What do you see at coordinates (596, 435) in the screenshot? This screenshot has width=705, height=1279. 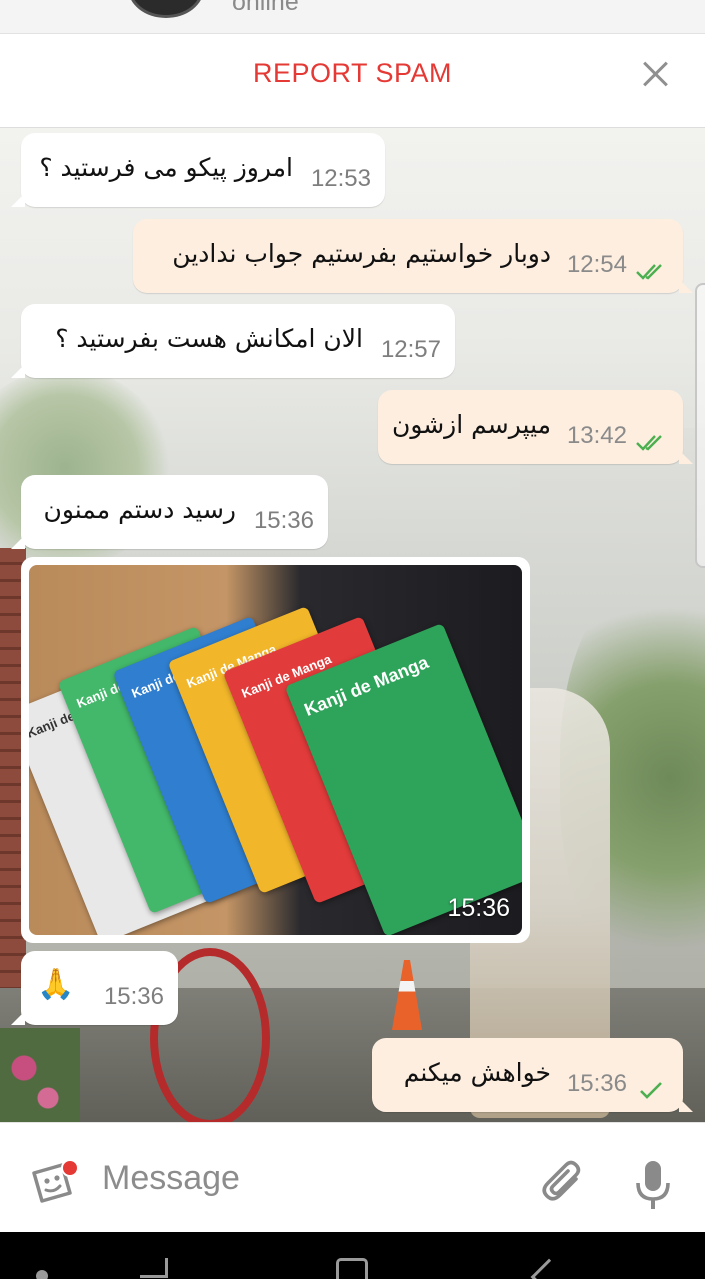 I see `message-time: 13:42` at bounding box center [596, 435].